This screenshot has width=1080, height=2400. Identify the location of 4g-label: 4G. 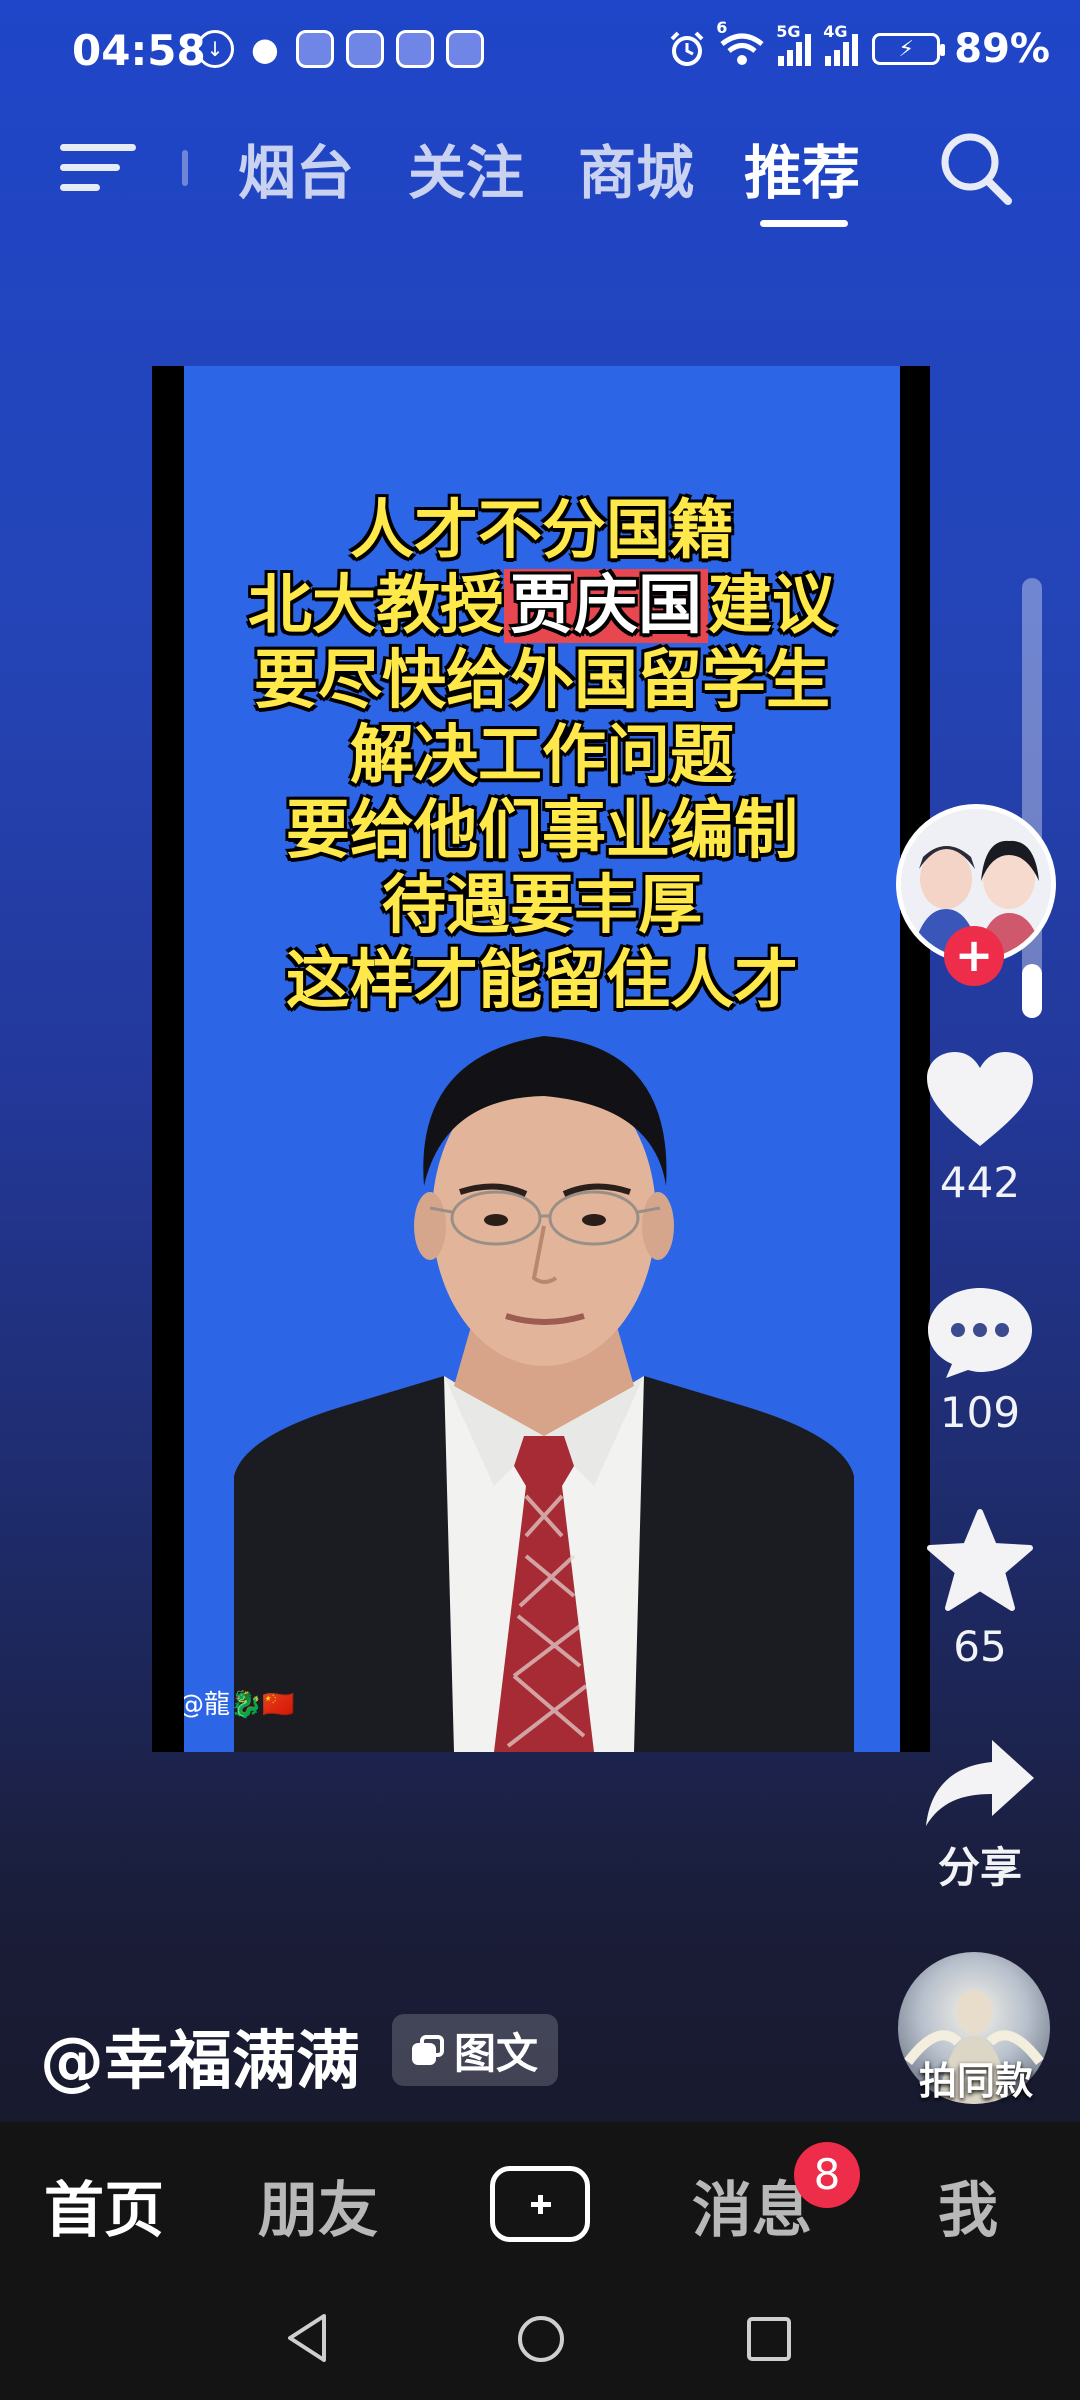
(835, 31).